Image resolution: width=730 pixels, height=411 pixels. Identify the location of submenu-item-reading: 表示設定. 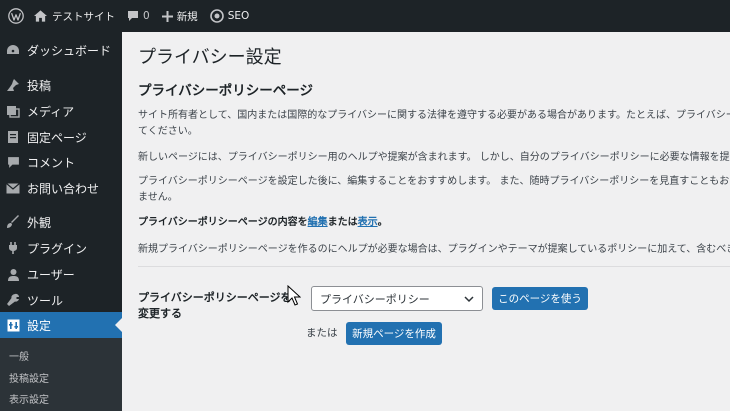
(29, 398).